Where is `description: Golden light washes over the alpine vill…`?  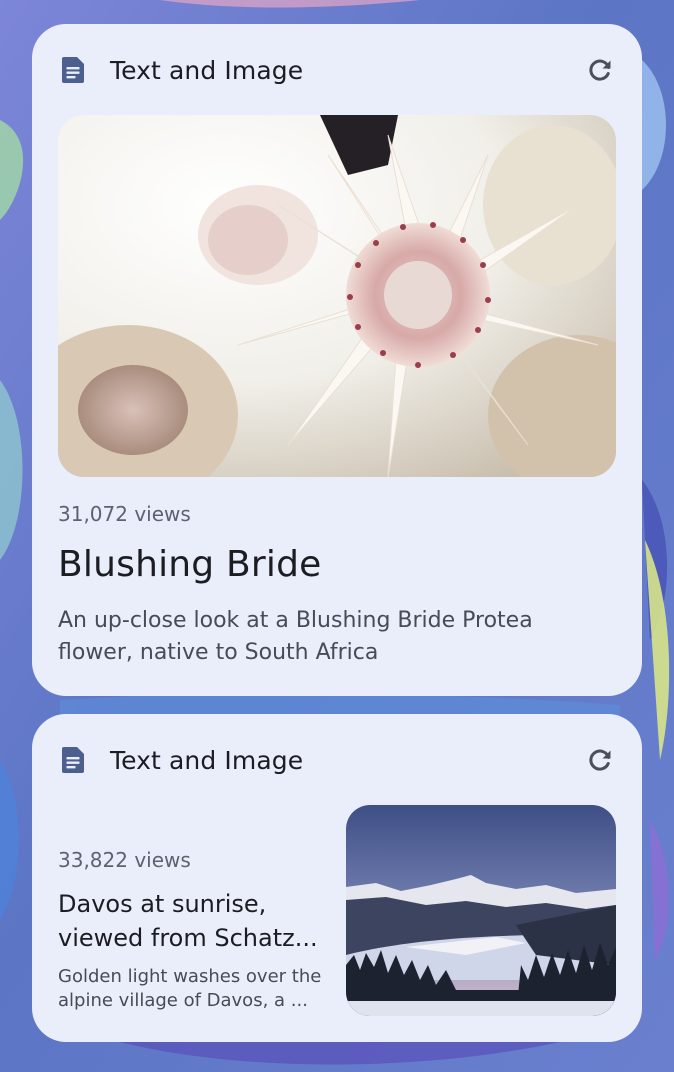
description: Golden light washes over the alpine vill… is located at coordinates (190, 988).